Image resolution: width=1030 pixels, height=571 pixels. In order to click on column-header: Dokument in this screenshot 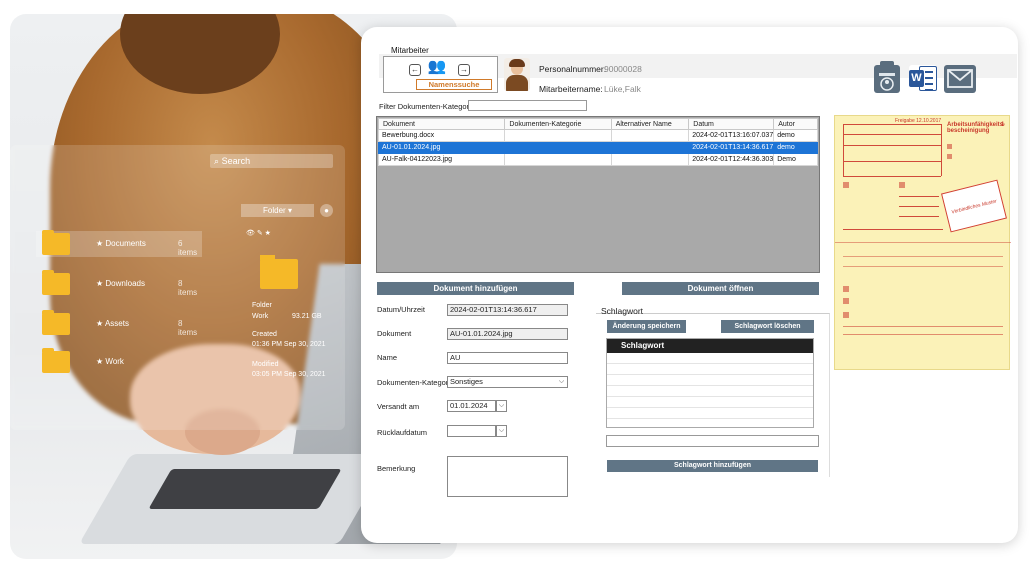, I will do `click(441, 124)`.